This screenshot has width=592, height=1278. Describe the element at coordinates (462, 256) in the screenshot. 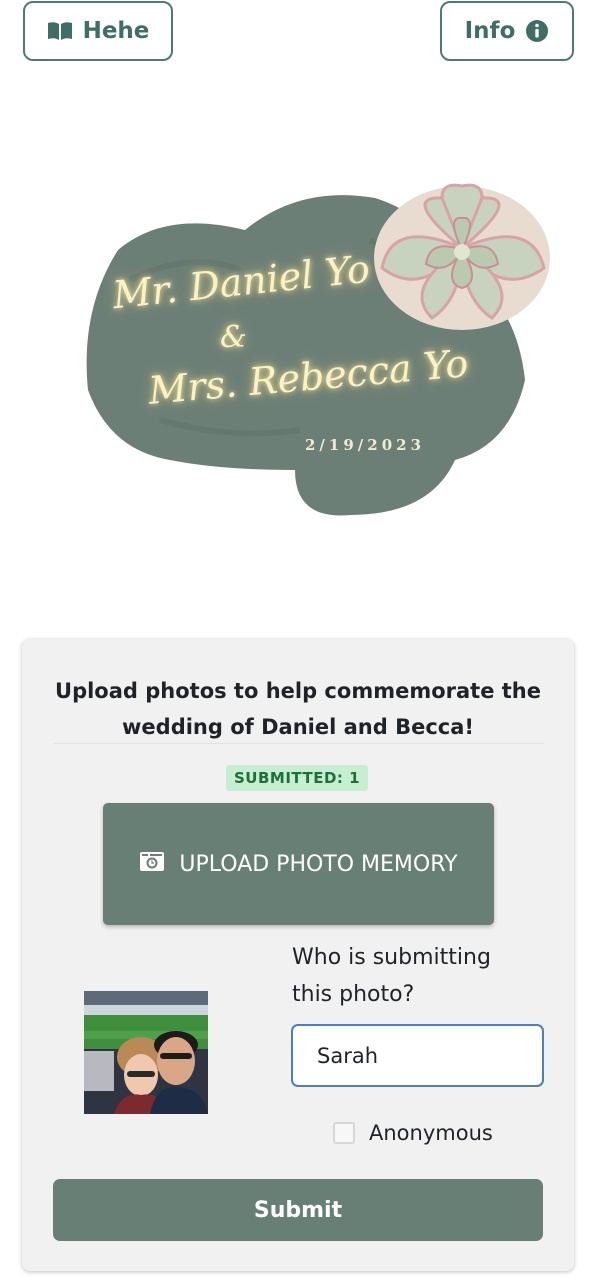

I see `succulent-illustration` at that location.